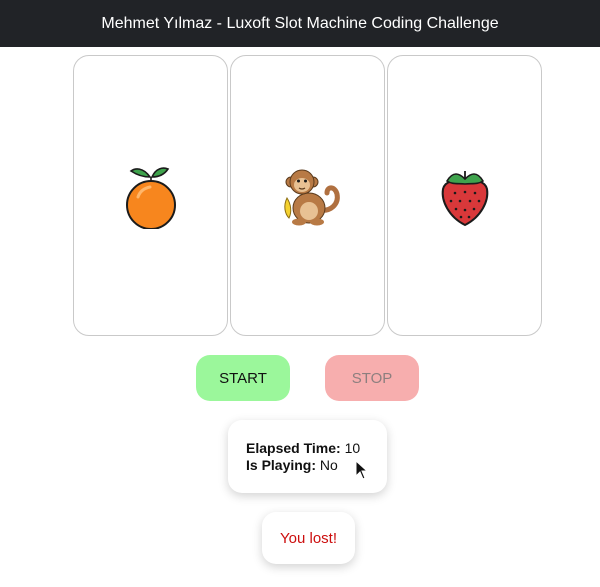 This screenshot has width=600, height=587. Describe the element at coordinates (293, 448) in the screenshot. I see `elapsed-time-label: Elapsed Time:` at that location.